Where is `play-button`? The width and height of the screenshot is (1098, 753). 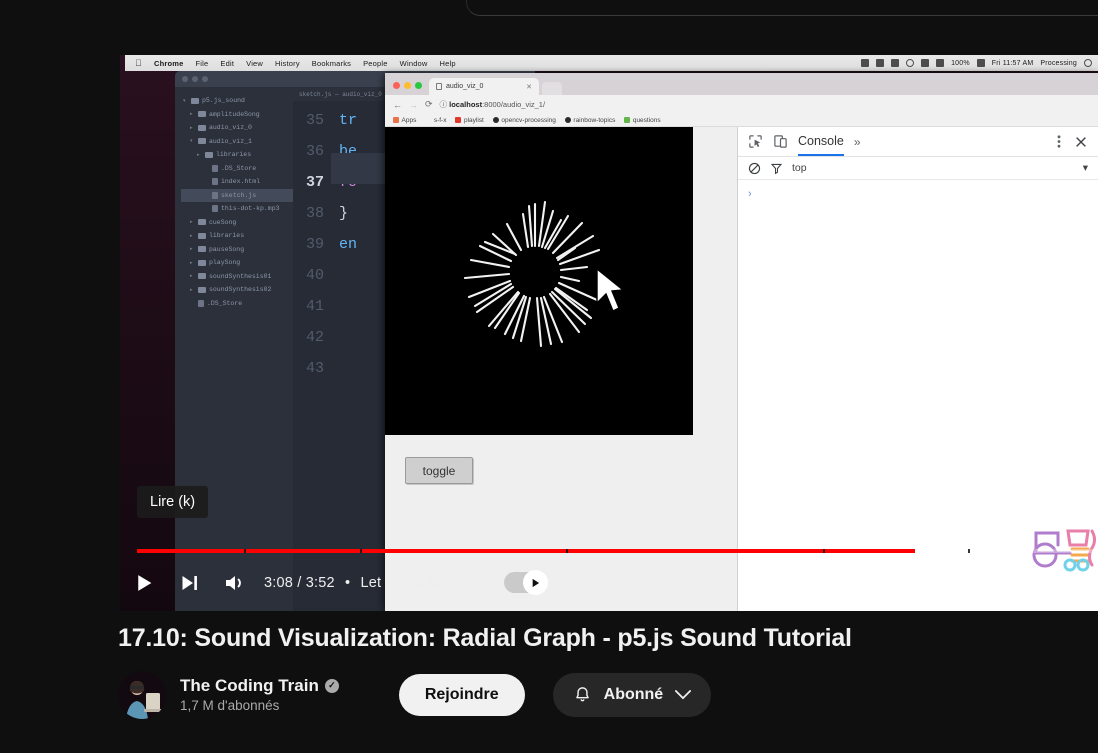
play-button is located at coordinates (143, 582).